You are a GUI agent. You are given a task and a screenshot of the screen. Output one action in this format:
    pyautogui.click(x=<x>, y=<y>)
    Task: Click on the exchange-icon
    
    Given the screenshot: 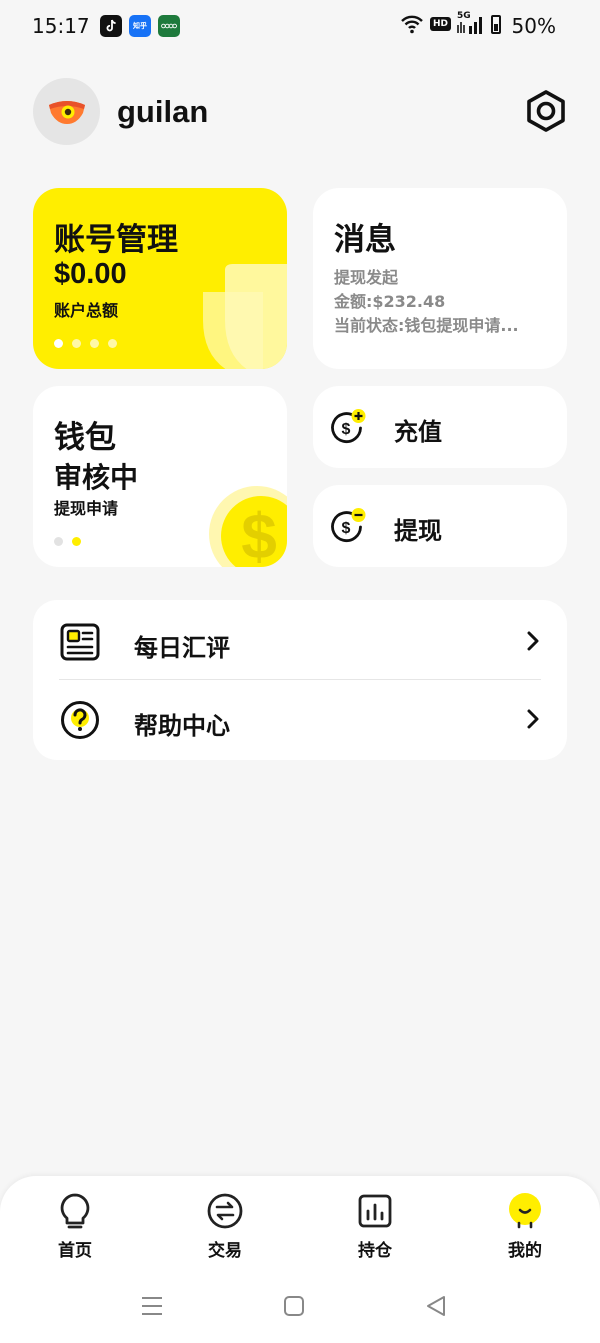 What is the action you would take?
    pyautogui.click(x=225, y=1211)
    